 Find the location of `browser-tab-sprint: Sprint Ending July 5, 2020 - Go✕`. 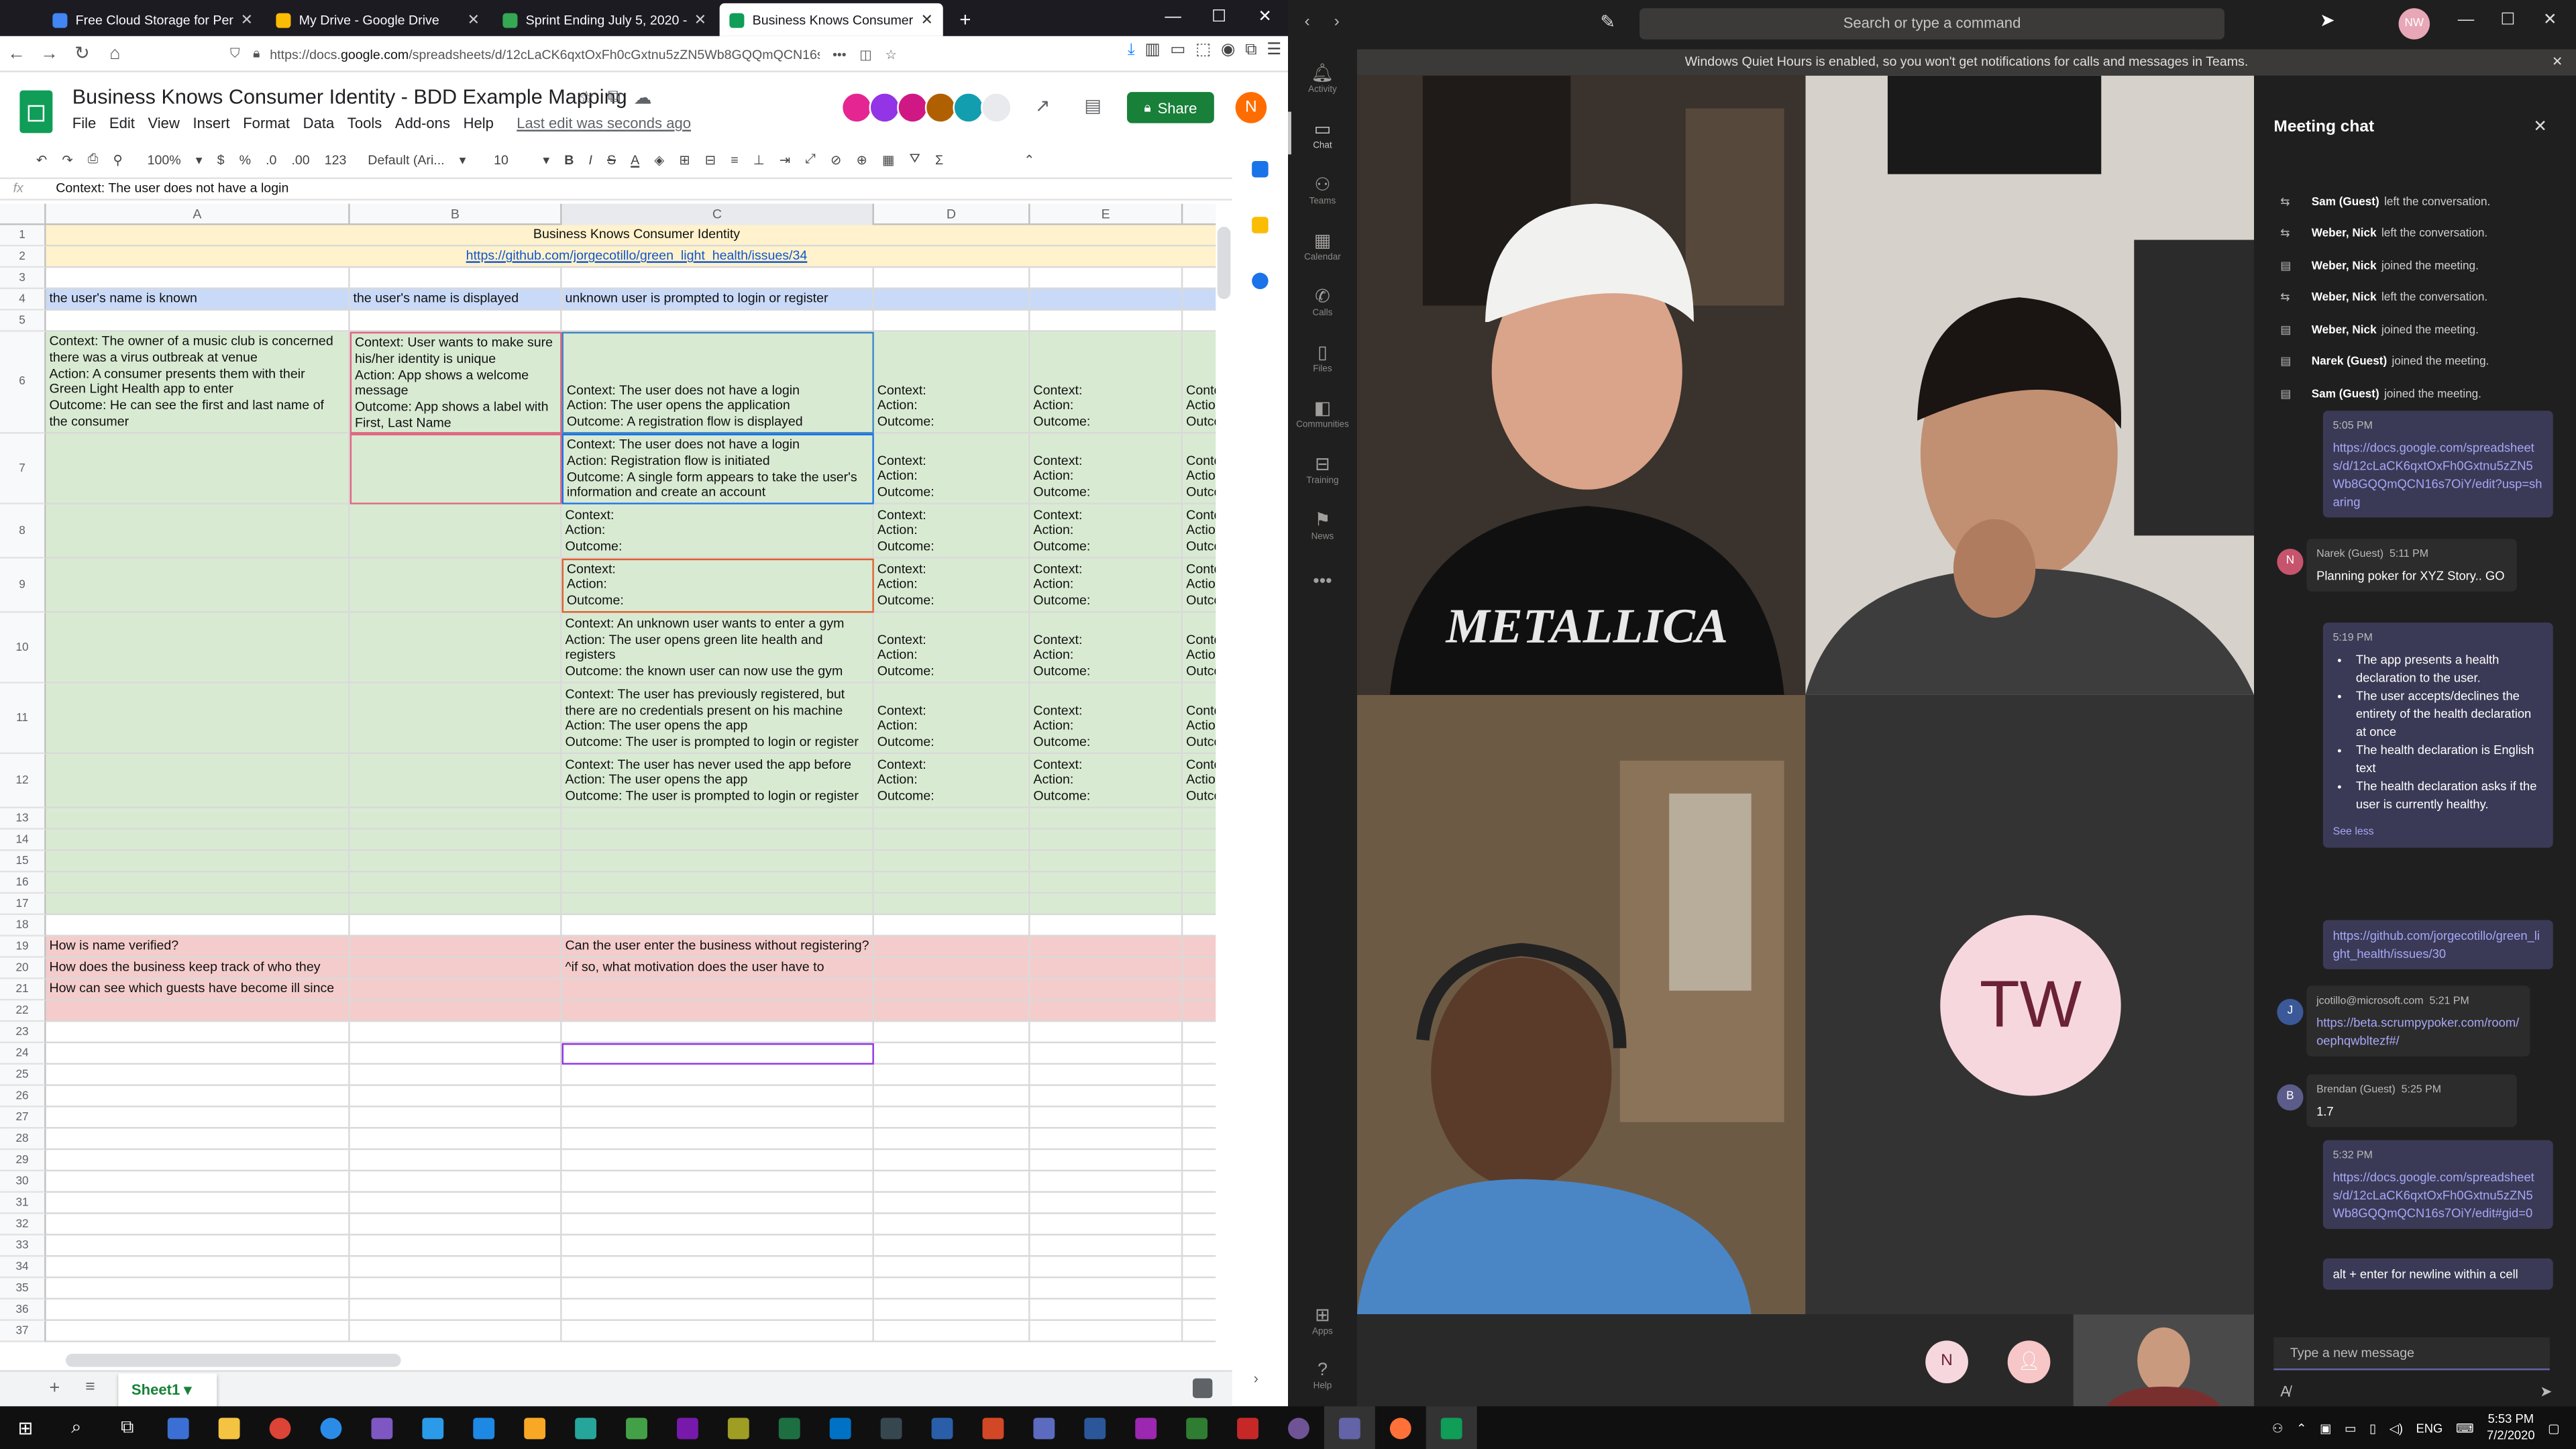

browser-tab-sprint: Sprint Ending July 5, 2020 - Go✕ is located at coordinates (604, 19).